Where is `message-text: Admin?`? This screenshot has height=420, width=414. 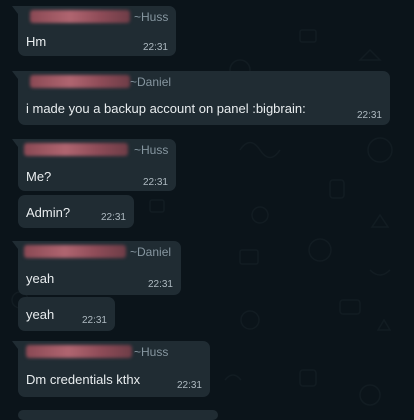
message-text: Admin? is located at coordinates (48, 212).